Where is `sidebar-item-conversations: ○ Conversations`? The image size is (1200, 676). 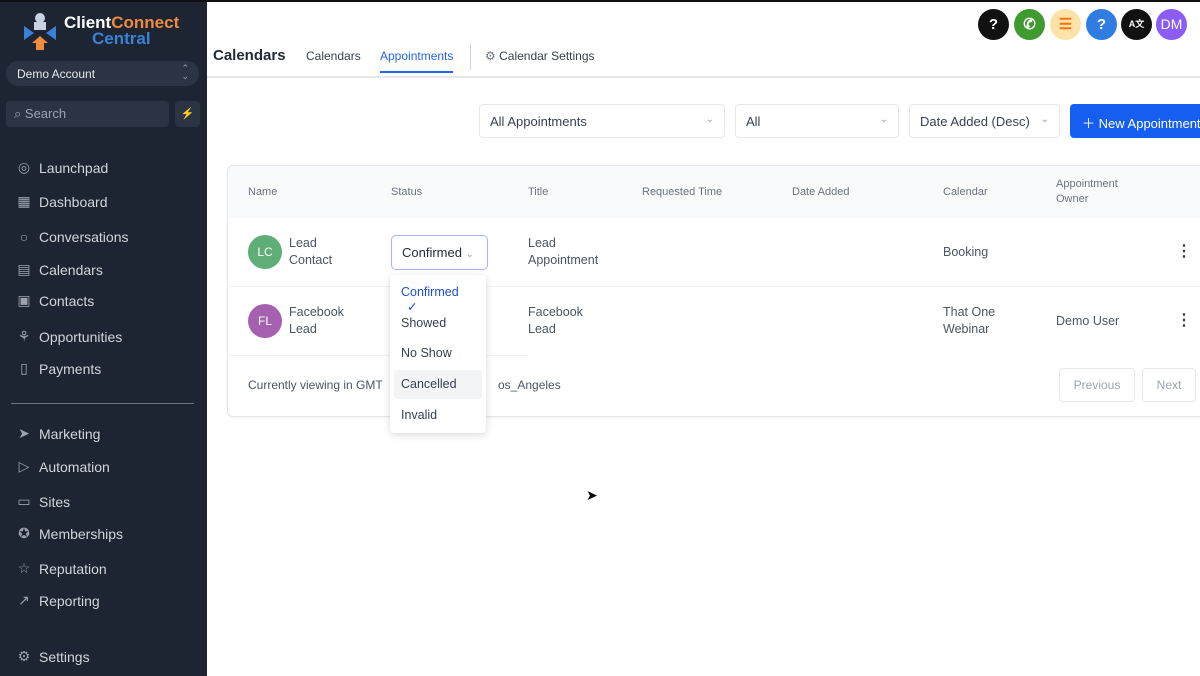
sidebar-item-conversations: ○ Conversations is located at coordinates (72, 237).